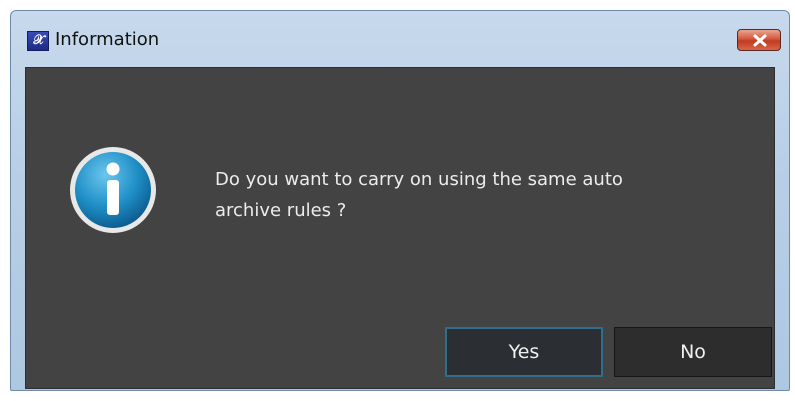 The width and height of the screenshot is (795, 401). What do you see at coordinates (281, 210) in the screenshot?
I see `message-line-2: archive rules ?` at bounding box center [281, 210].